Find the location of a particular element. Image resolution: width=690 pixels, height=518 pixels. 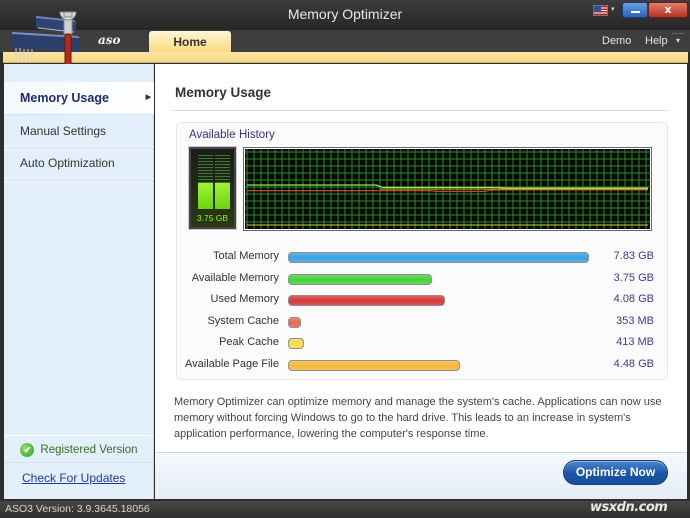

help-link: Help is located at coordinates (656, 41).